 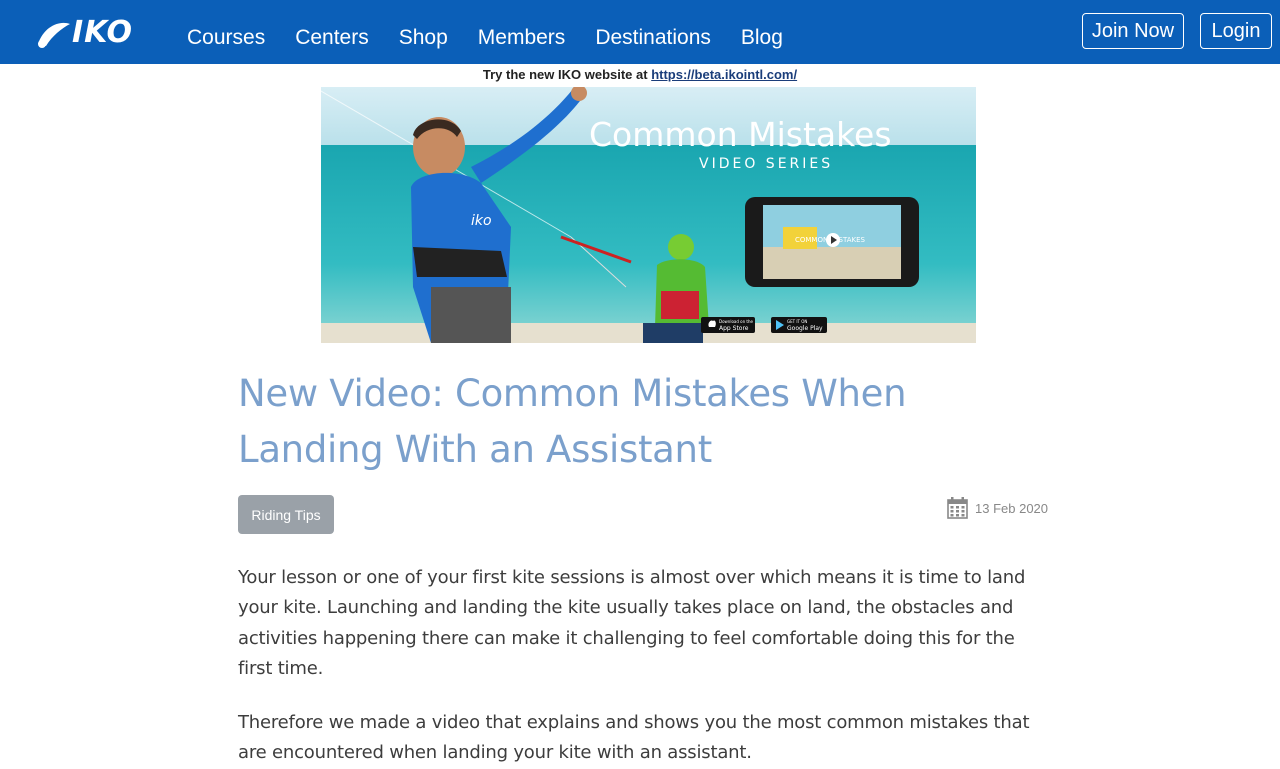 I want to click on logo-text: IKO, so click(x=102, y=32).